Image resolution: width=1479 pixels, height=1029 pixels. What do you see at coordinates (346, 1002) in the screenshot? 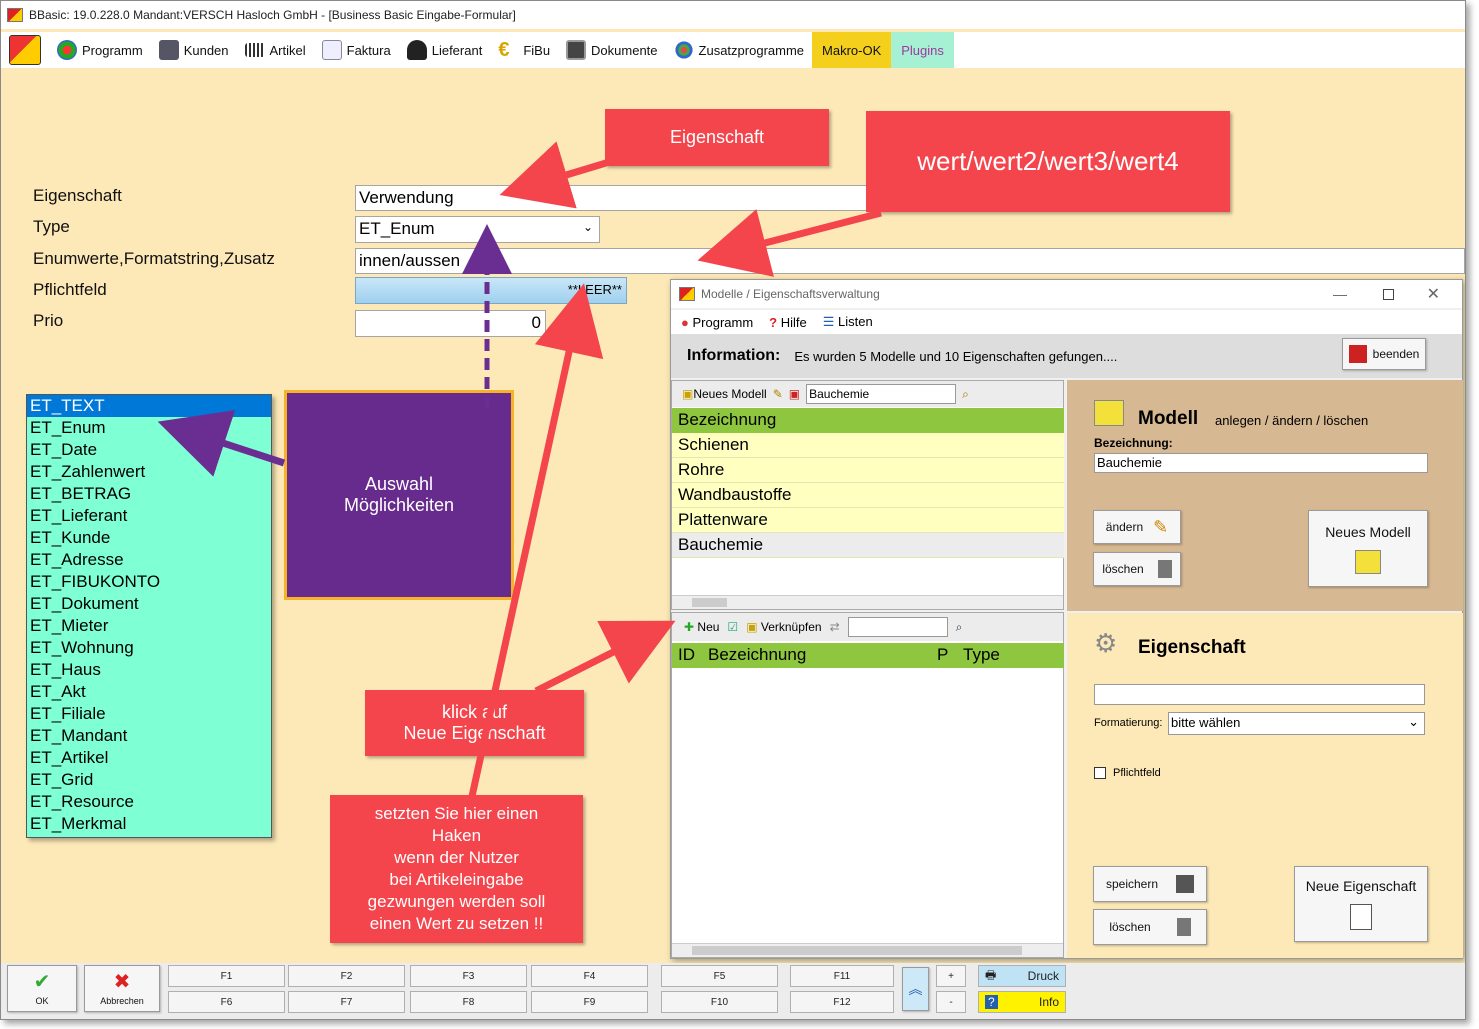
I see `fkey-f7: F7` at bounding box center [346, 1002].